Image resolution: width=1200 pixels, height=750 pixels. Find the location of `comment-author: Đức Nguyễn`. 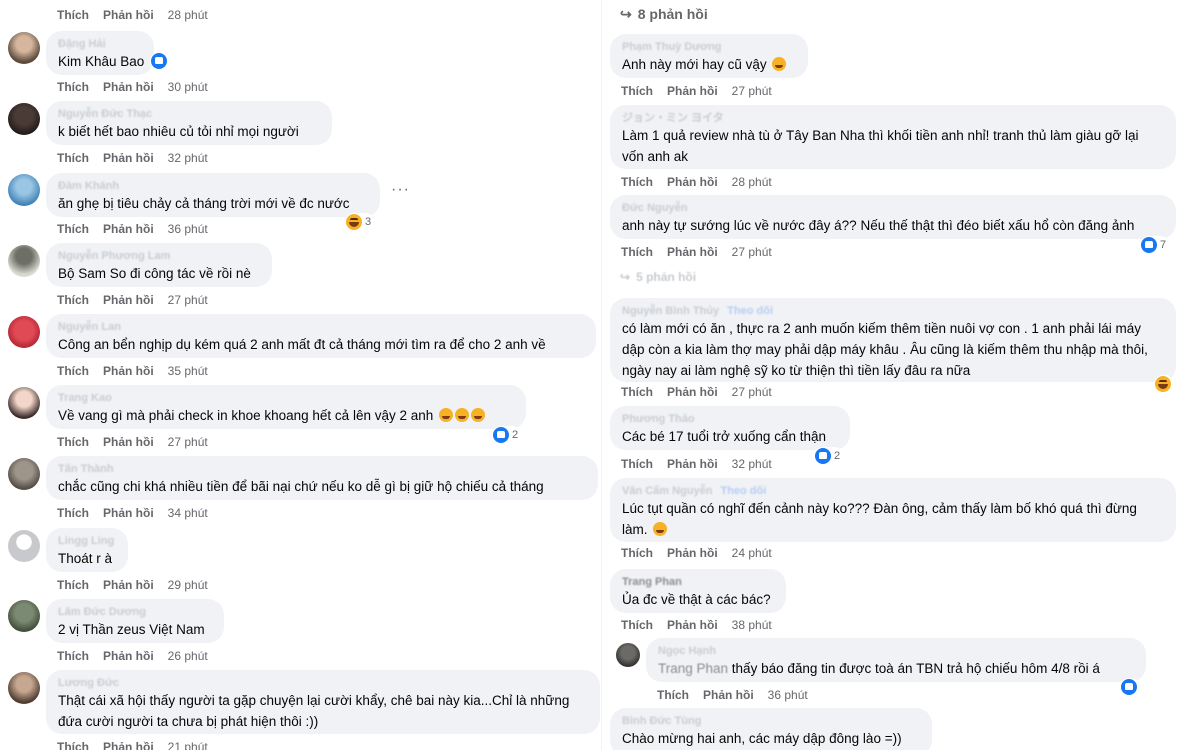

comment-author: Đức Nguyễn is located at coordinates (893, 208).